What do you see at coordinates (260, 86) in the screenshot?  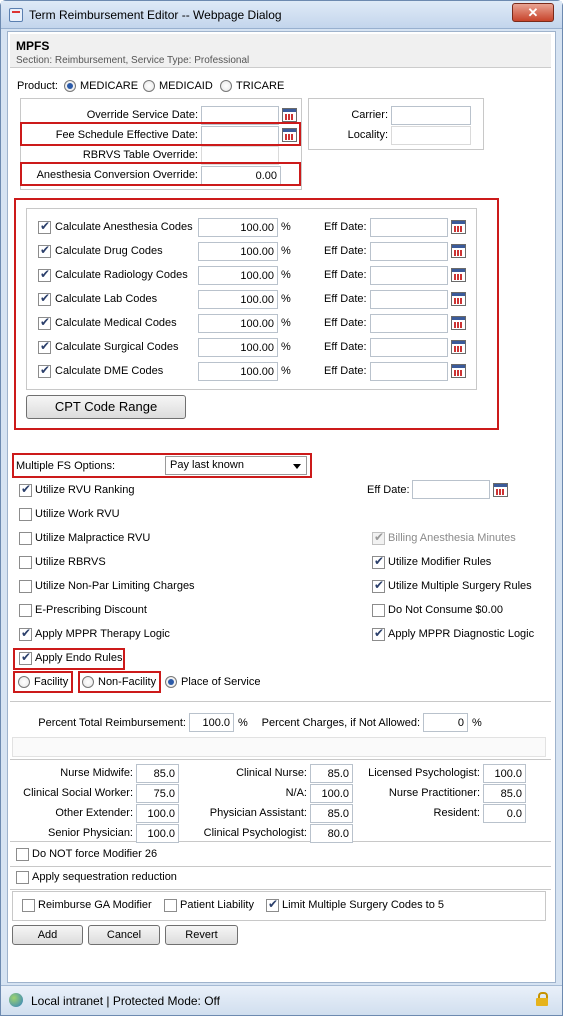 I see `product-tricare-label: TRICARE` at bounding box center [260, 86].